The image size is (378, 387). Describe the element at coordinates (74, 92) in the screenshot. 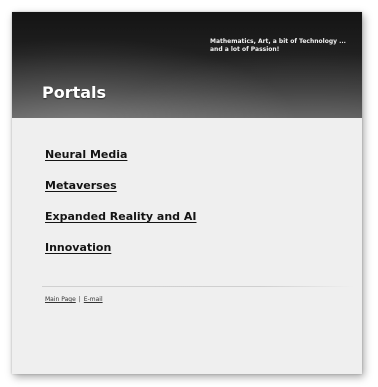

I see `page-title: Portals` at that location.